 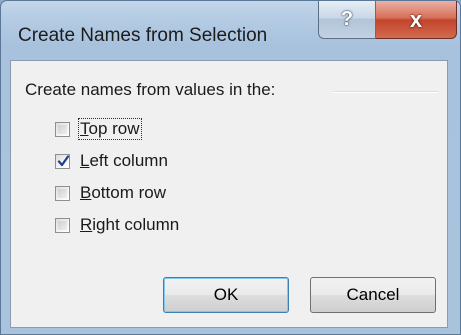 What do you see at coordinates (385, 92) in the screenshot?
I see `group-divider` at bounding box center [385, 92].